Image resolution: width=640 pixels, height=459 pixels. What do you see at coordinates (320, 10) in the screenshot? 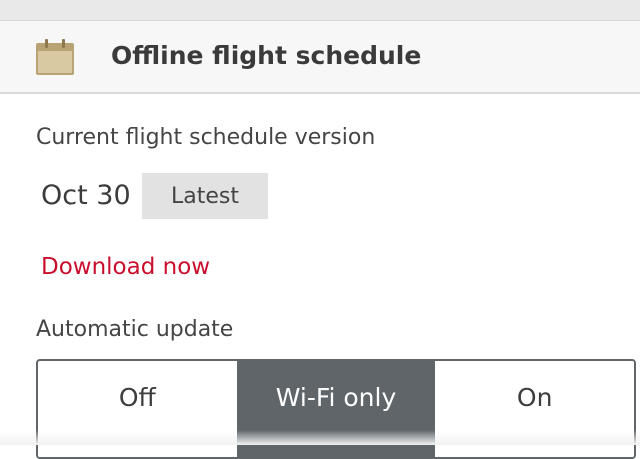
I see `top-strip` at bounding box center [320, 10].